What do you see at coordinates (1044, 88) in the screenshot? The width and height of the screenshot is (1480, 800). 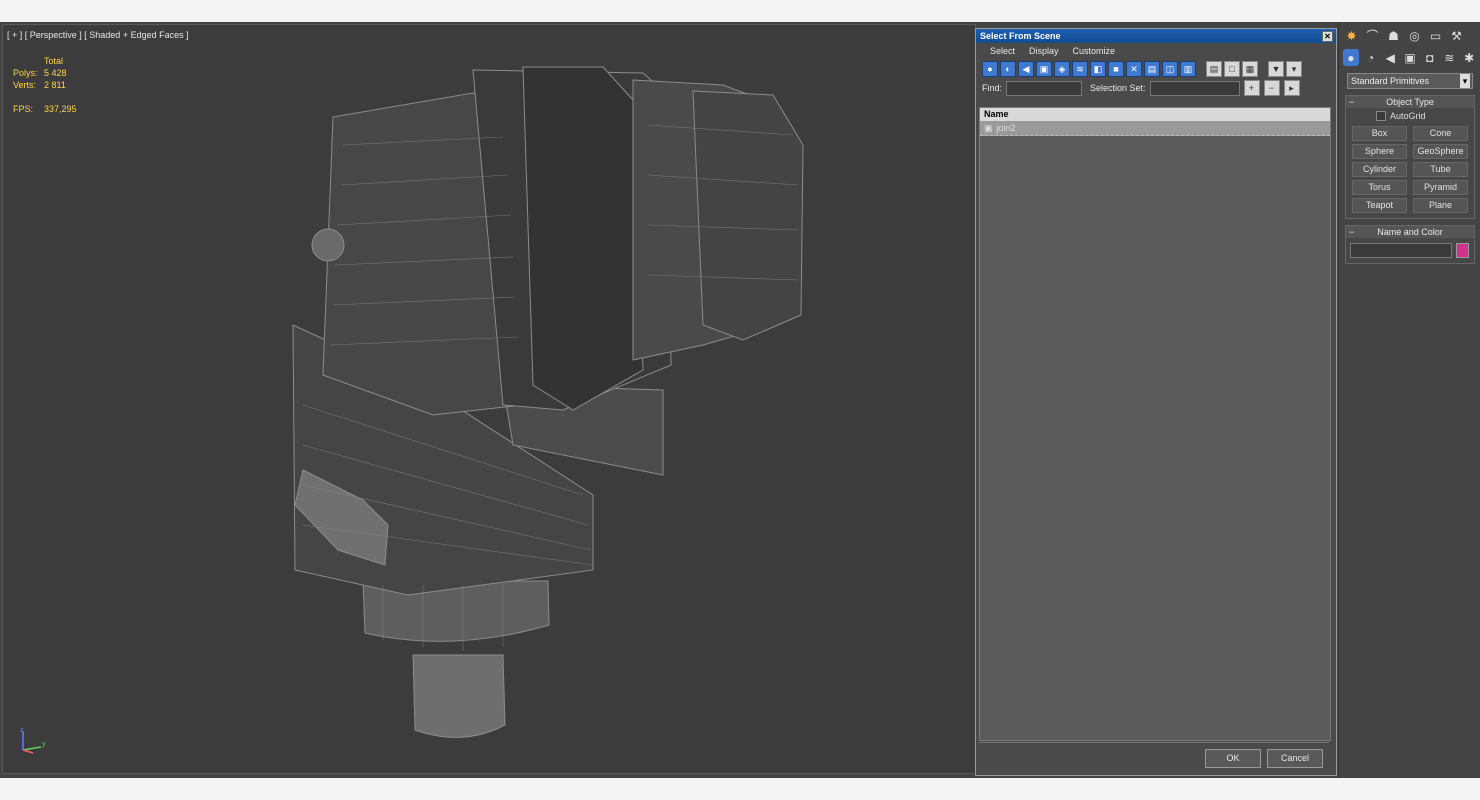 I see `find-input` at bounding box center [1044, 88].